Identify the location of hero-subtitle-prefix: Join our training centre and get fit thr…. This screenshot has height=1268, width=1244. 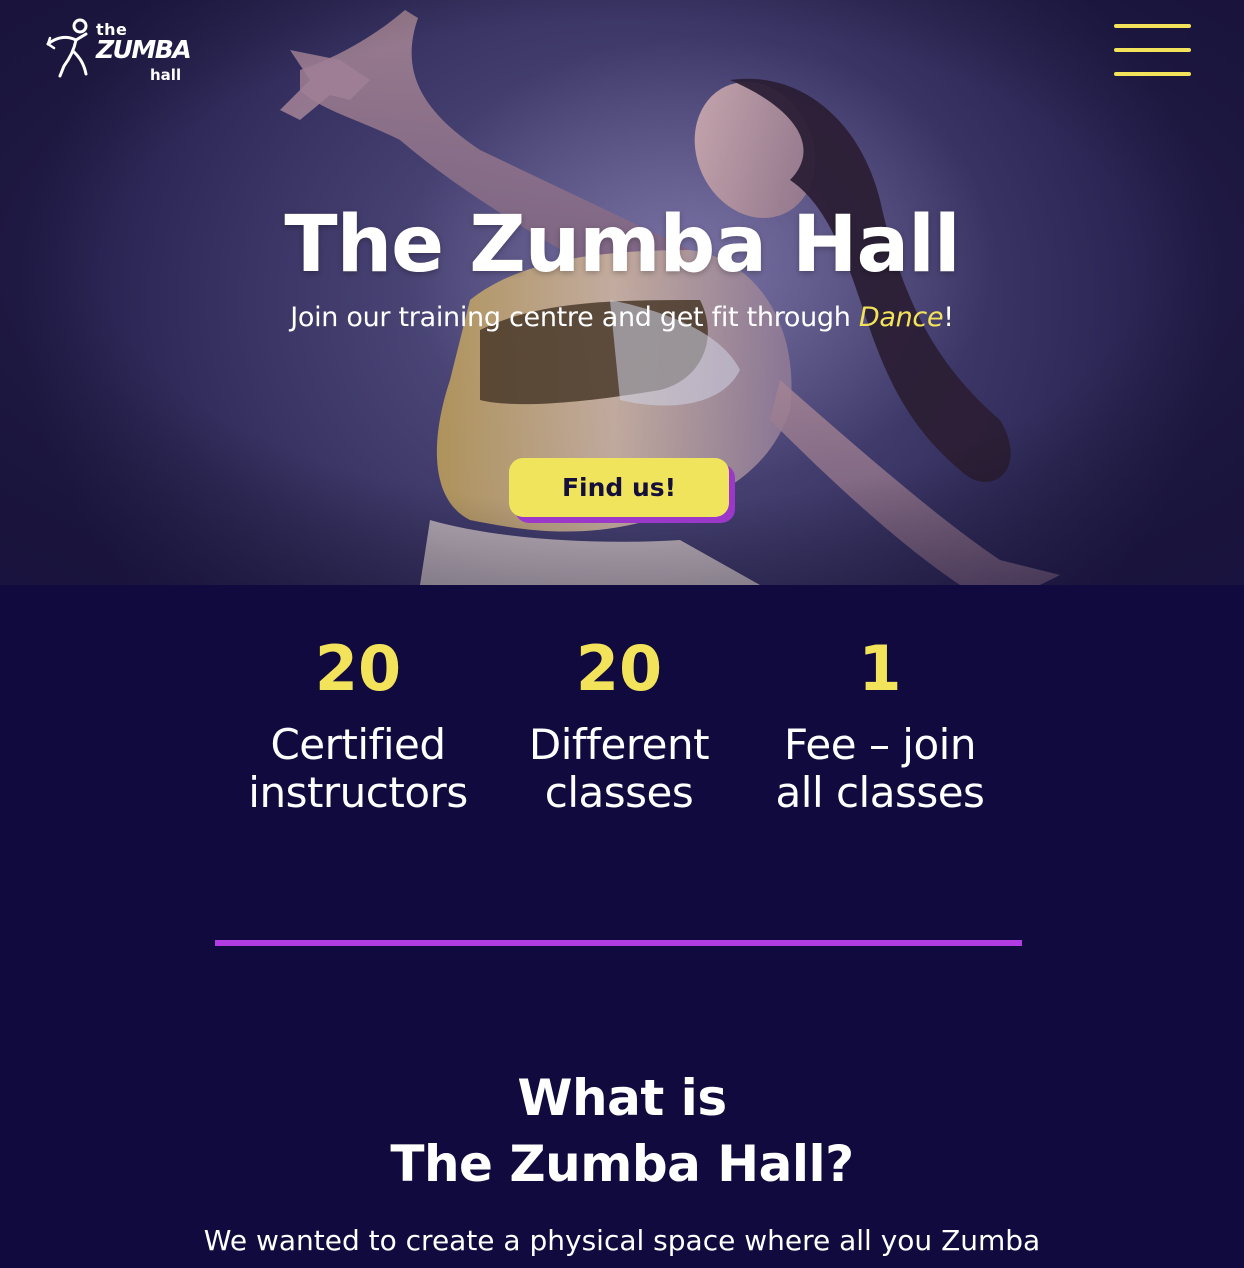
(574, 317).